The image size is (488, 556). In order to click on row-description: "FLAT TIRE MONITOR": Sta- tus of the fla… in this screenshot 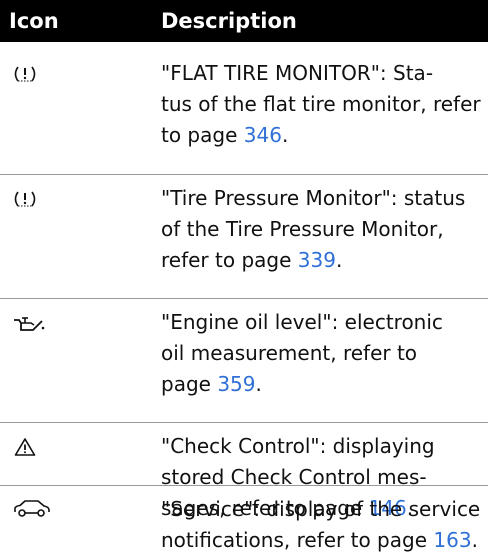, I will do `click(321, 104)`.